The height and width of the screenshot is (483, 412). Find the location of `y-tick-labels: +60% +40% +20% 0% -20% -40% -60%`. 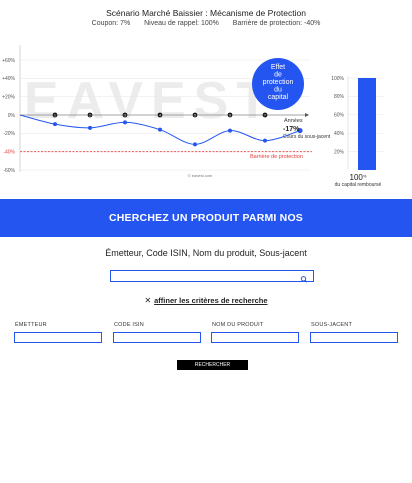

y-tick-labels: +60% +40% +20% 0% -20% -40% -60% is located at coordinates (8, 116).